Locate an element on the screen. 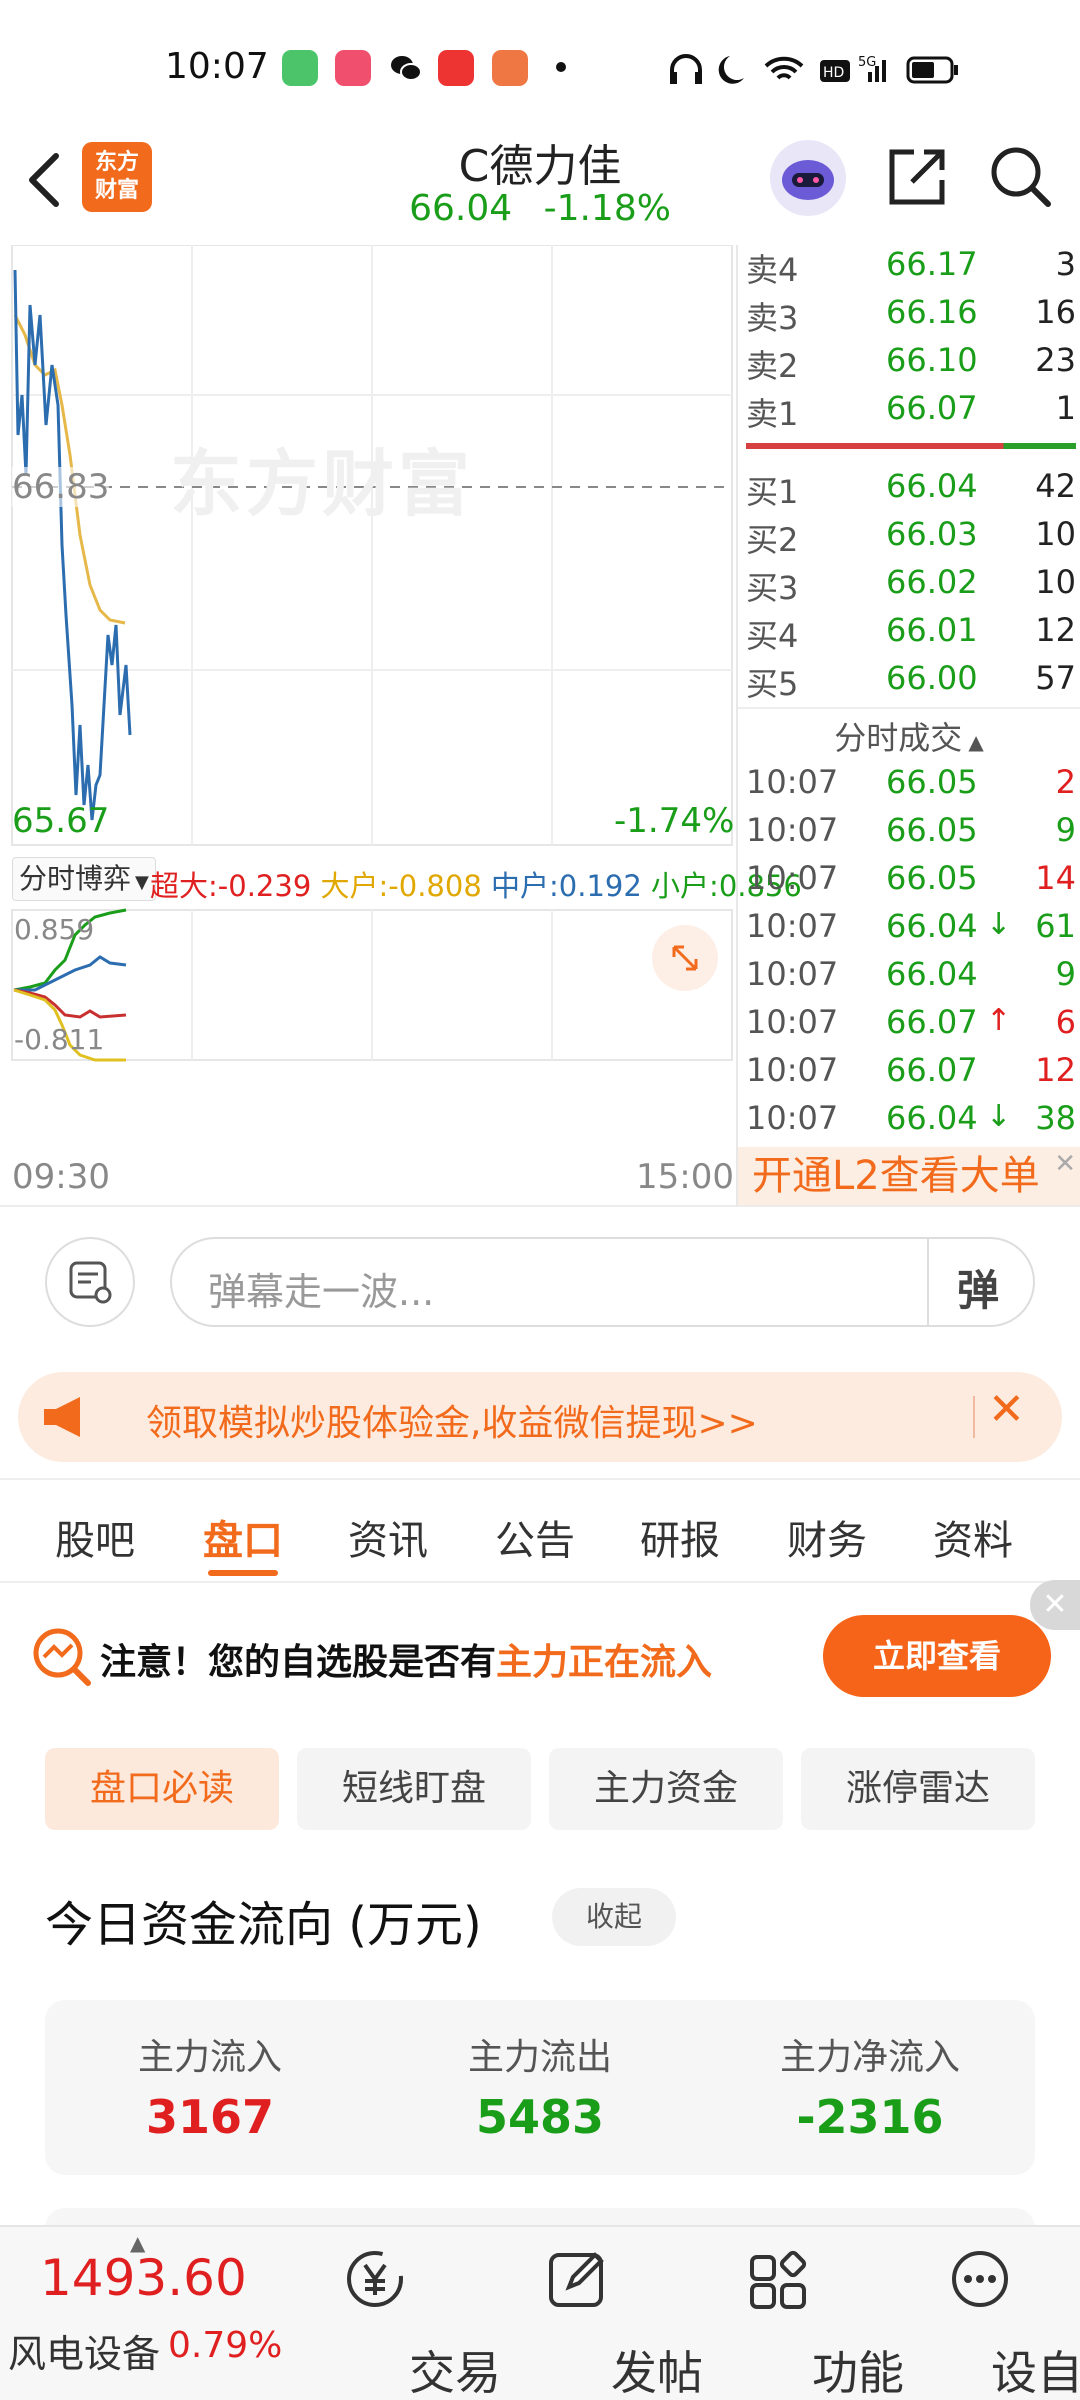 Image resolution: width=1080 pixels, height=2400 pixels. app-notification-icon is located at coordinates (300, 68).